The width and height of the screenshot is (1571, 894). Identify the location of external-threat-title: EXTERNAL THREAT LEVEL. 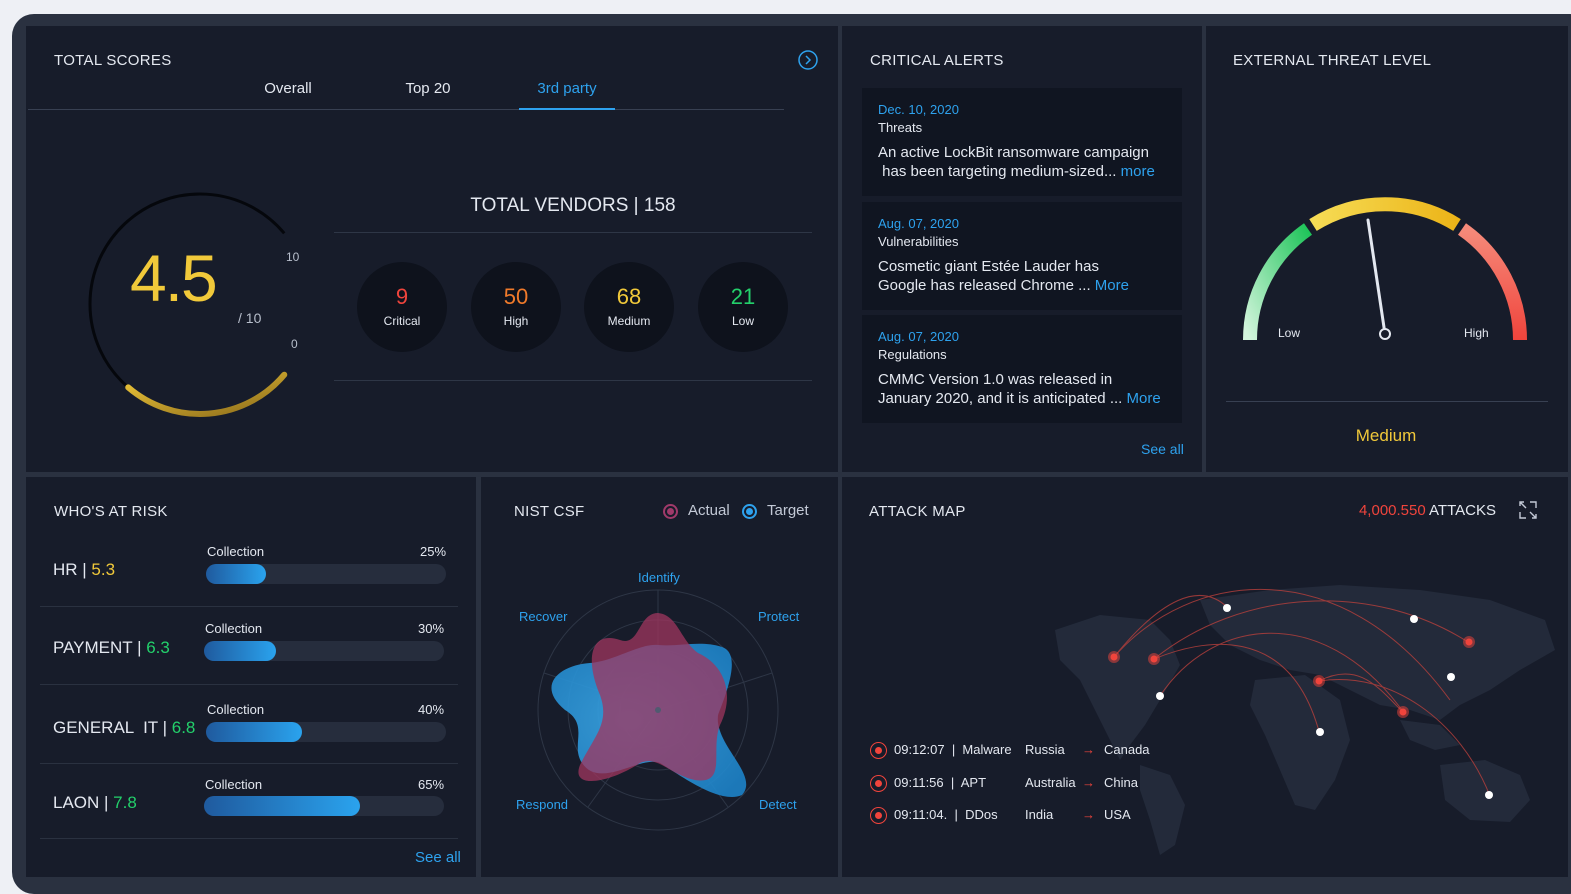
(1332, 60).